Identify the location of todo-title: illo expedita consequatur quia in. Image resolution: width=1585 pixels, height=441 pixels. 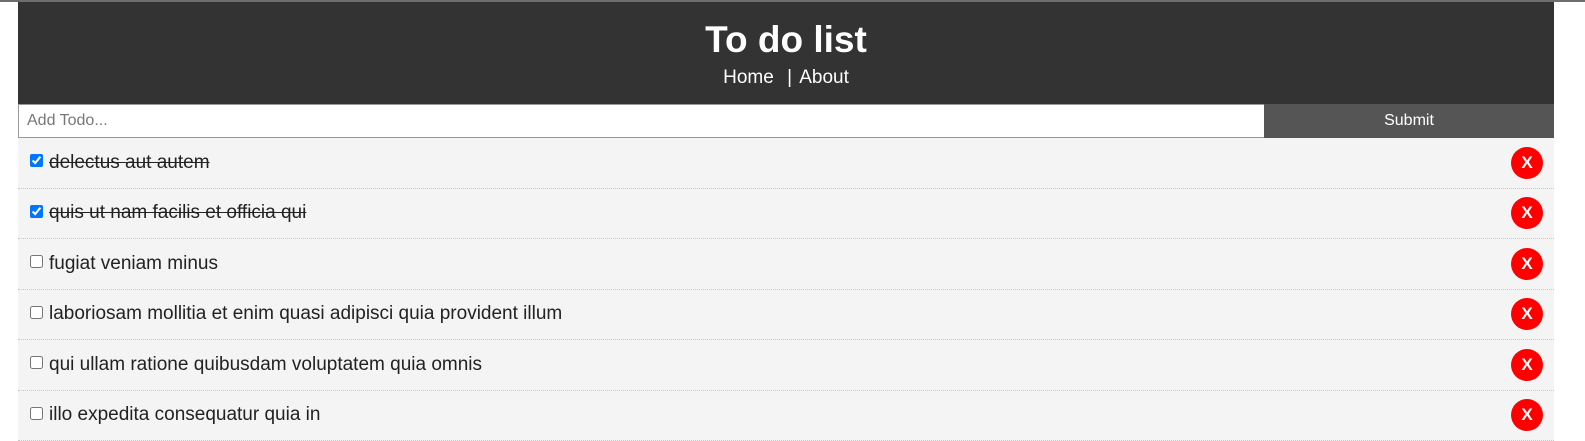
(184, 415).